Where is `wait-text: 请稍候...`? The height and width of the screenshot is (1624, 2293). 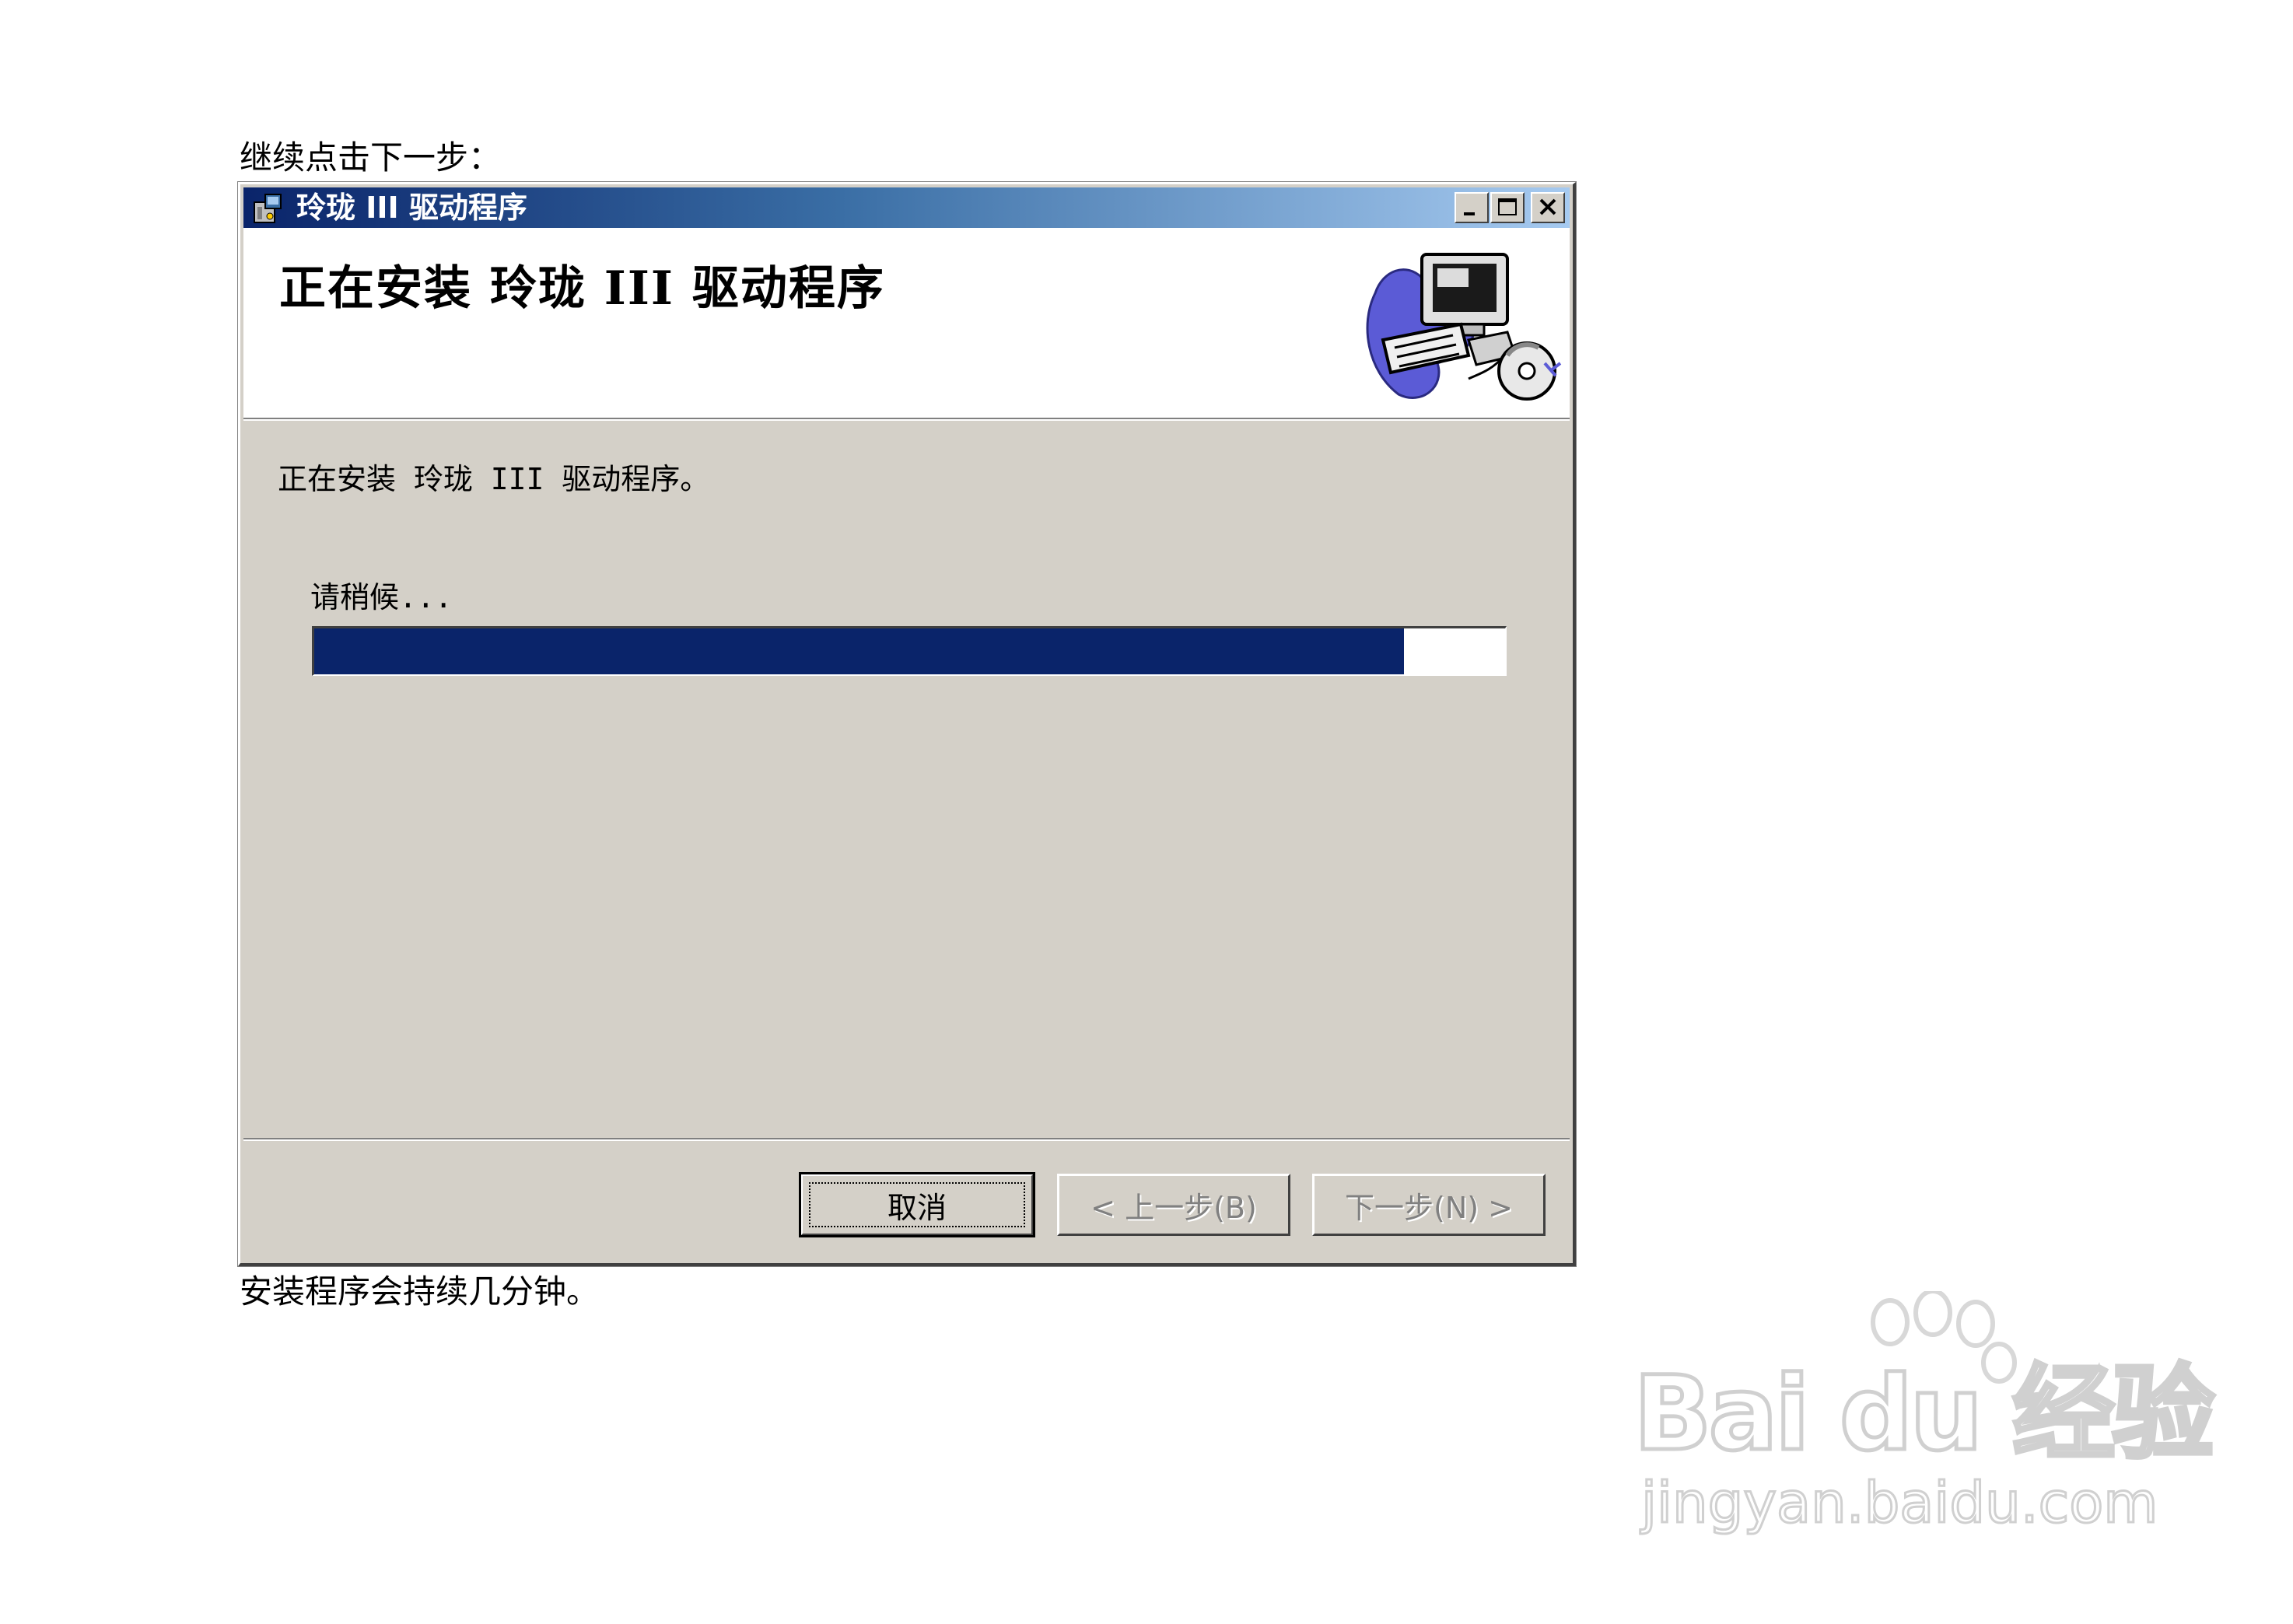
wait-text: 请稍候... is located at coordinates (381, 597).